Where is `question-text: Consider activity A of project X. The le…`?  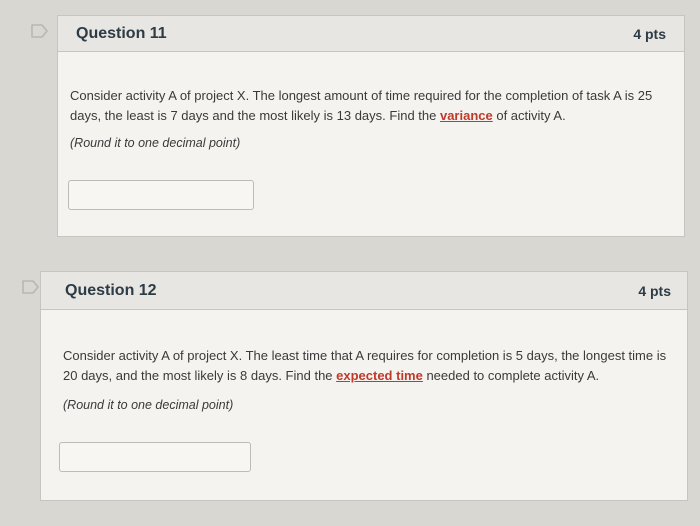 question-text: Consider activity A of project X. The le… is located at coordinates (368, 366).